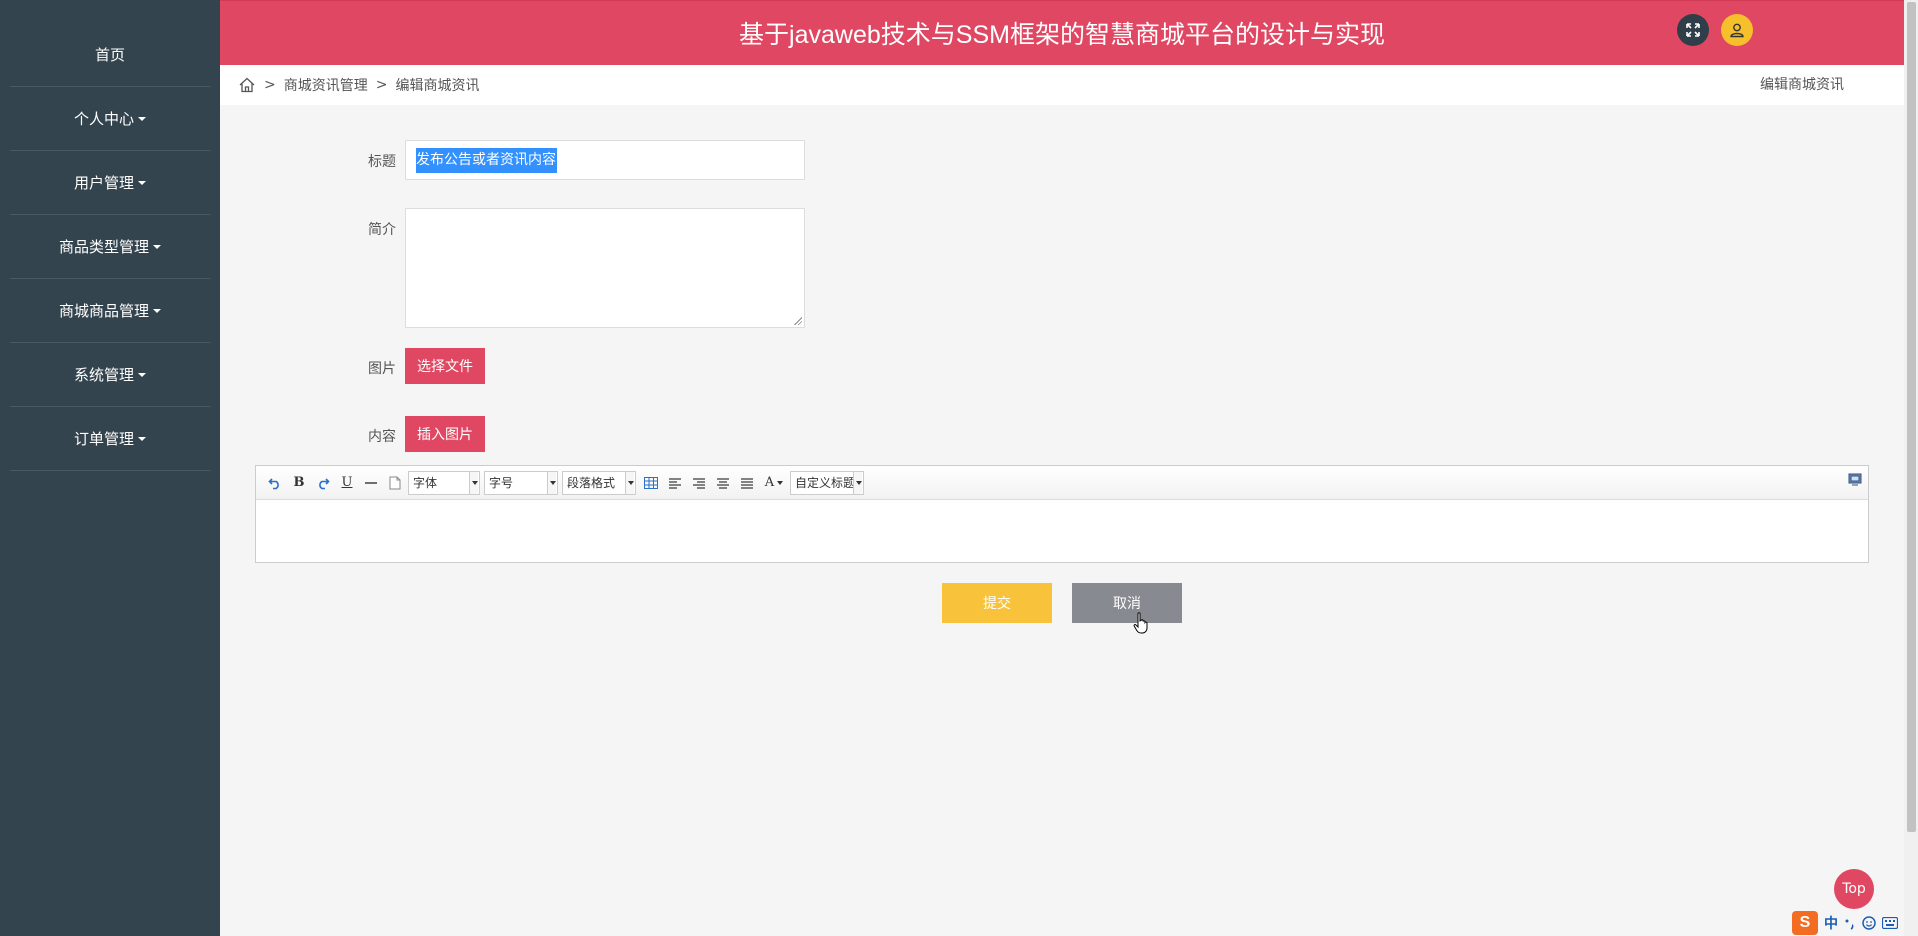 The image size is (1918, 936). Describe the element at coordinates (1831, 923) in the screenshot. I see `ime-language-toggle: 中` at that location.